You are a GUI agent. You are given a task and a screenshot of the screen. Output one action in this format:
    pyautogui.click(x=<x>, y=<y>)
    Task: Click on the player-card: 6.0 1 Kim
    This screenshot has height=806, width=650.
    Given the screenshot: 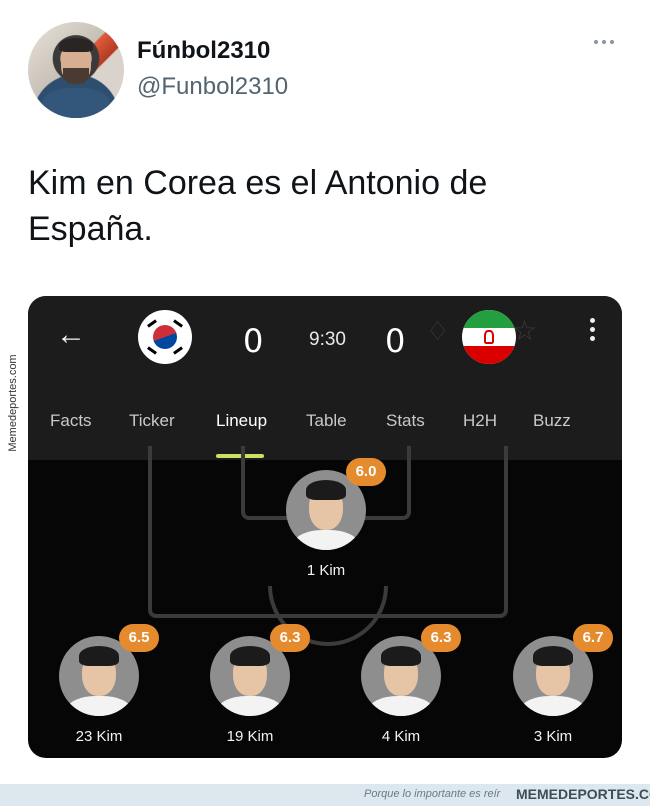 What is the action you would take?
    pyautogui.click(x=336, y=518)
    